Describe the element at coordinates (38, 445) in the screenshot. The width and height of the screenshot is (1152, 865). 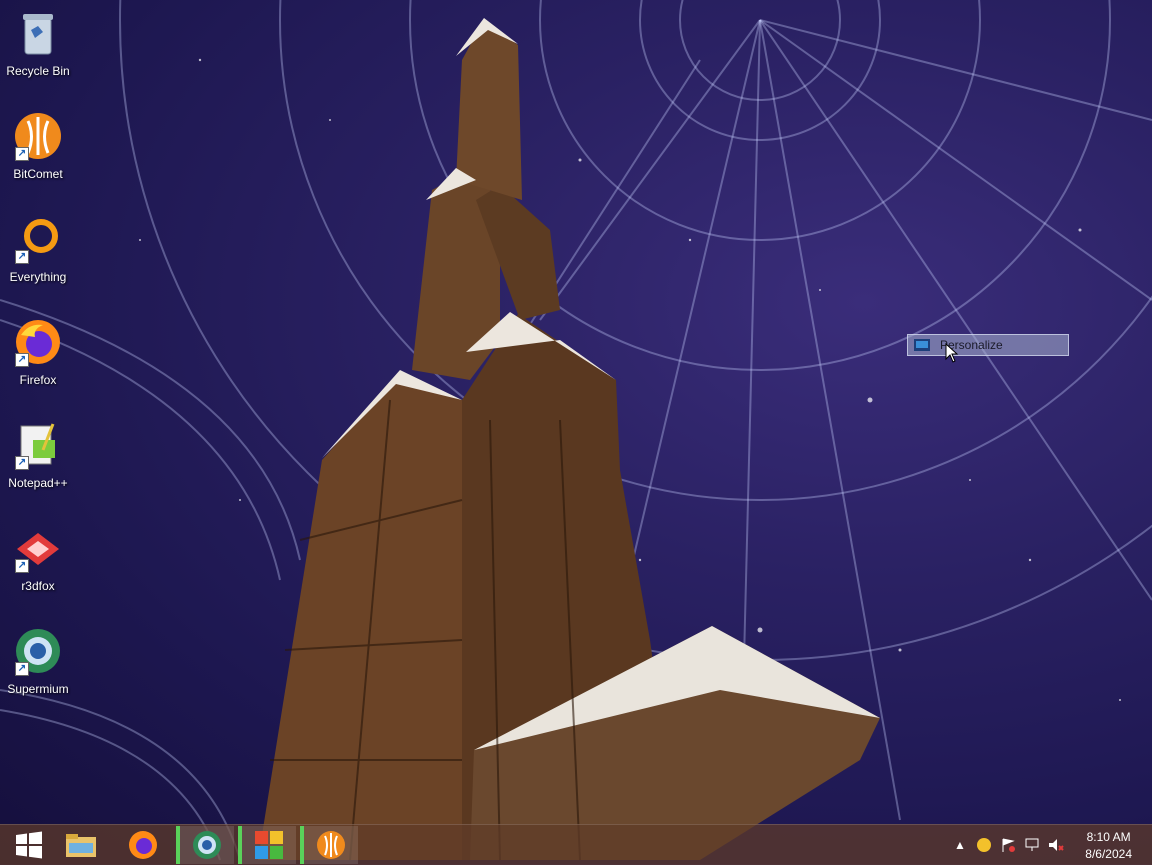
I see `notepadpp-icon: ↗` at that location.